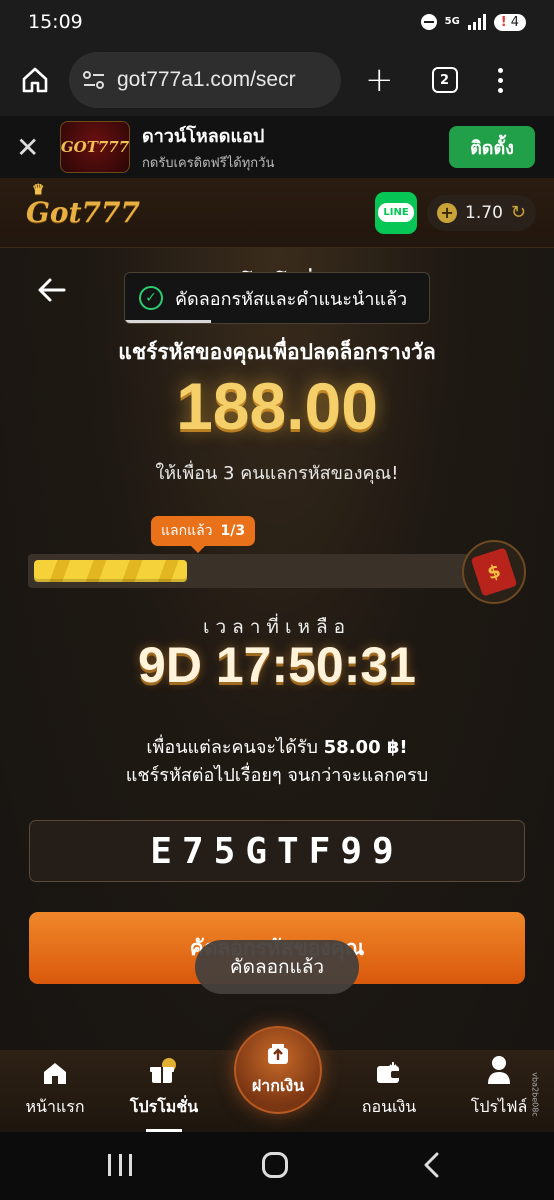 The image size is (554, 1200). I want to click on nav-label: ถอนเงิน, so click(389, 1106).